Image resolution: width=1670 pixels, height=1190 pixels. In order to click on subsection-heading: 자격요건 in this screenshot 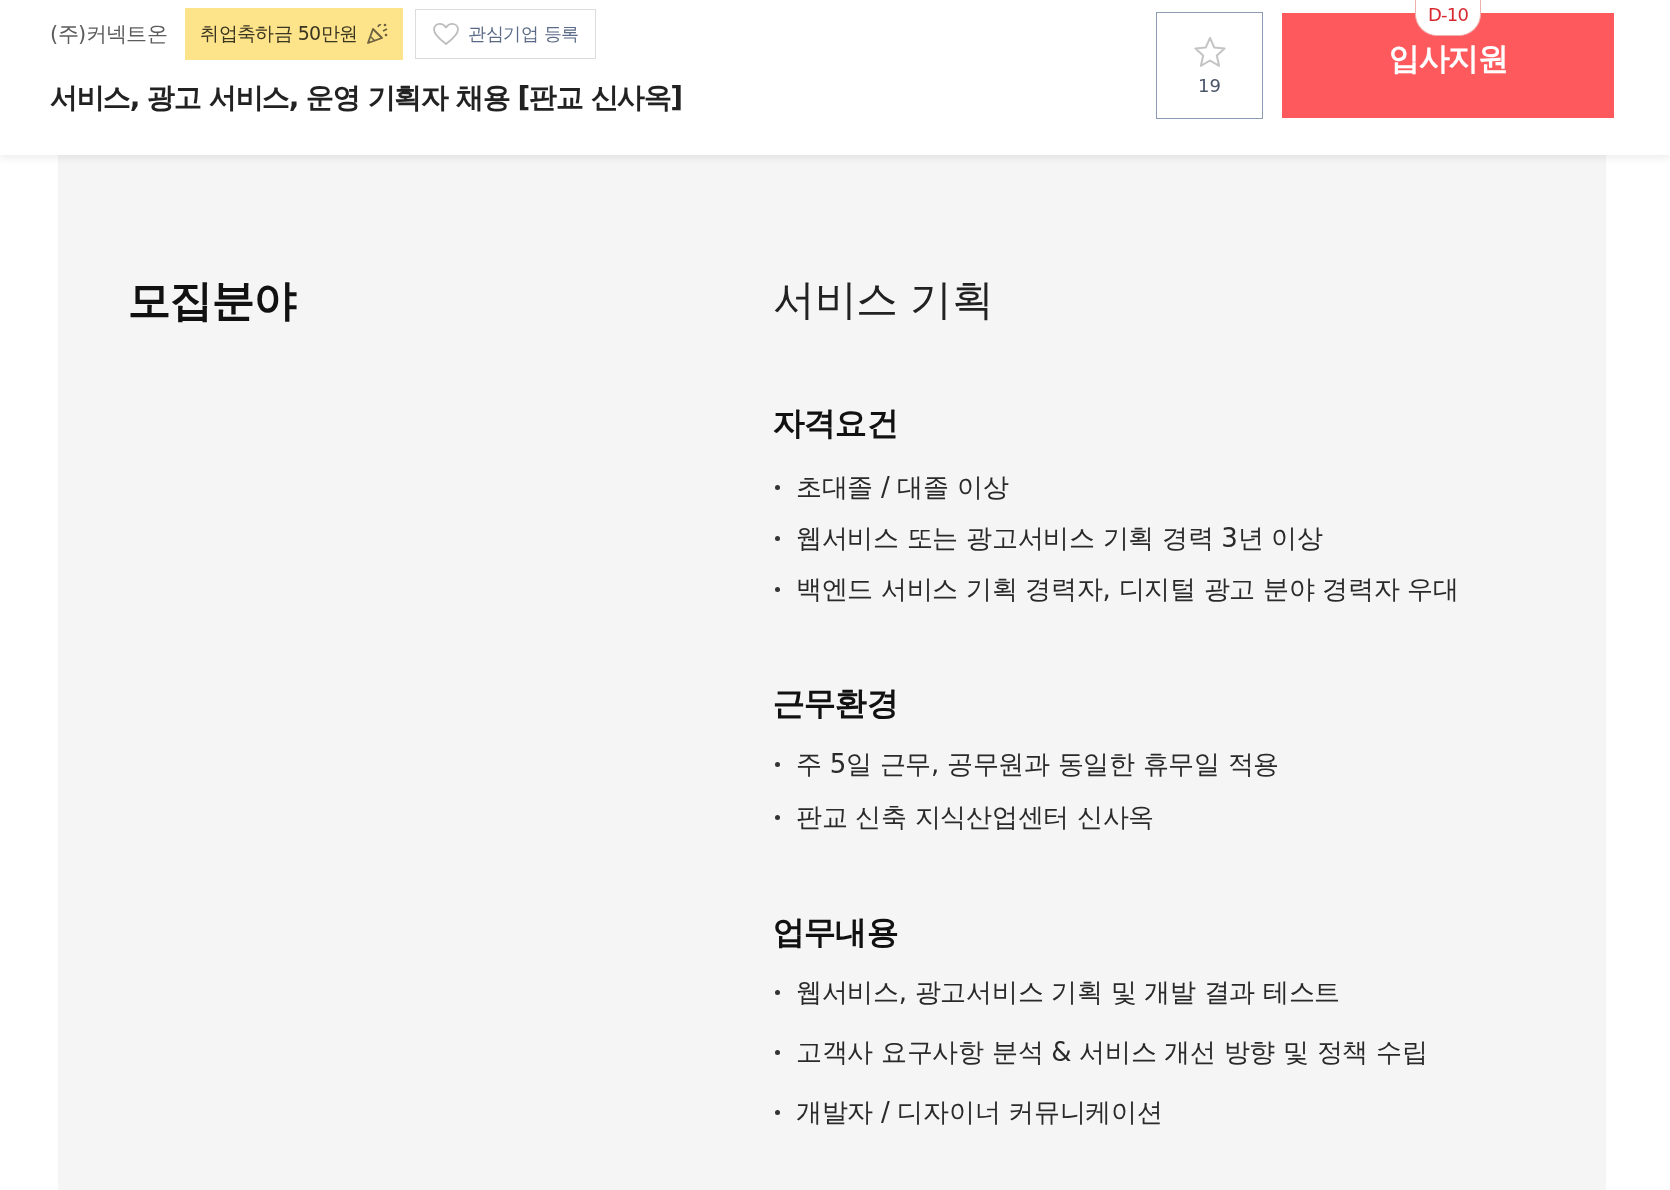, I will do `click(835, 423)`.